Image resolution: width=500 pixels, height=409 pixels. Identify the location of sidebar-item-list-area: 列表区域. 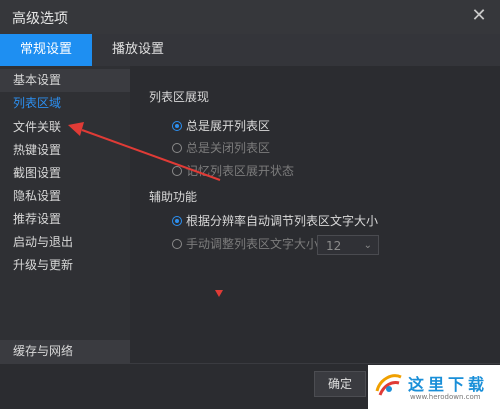
(65, 103).